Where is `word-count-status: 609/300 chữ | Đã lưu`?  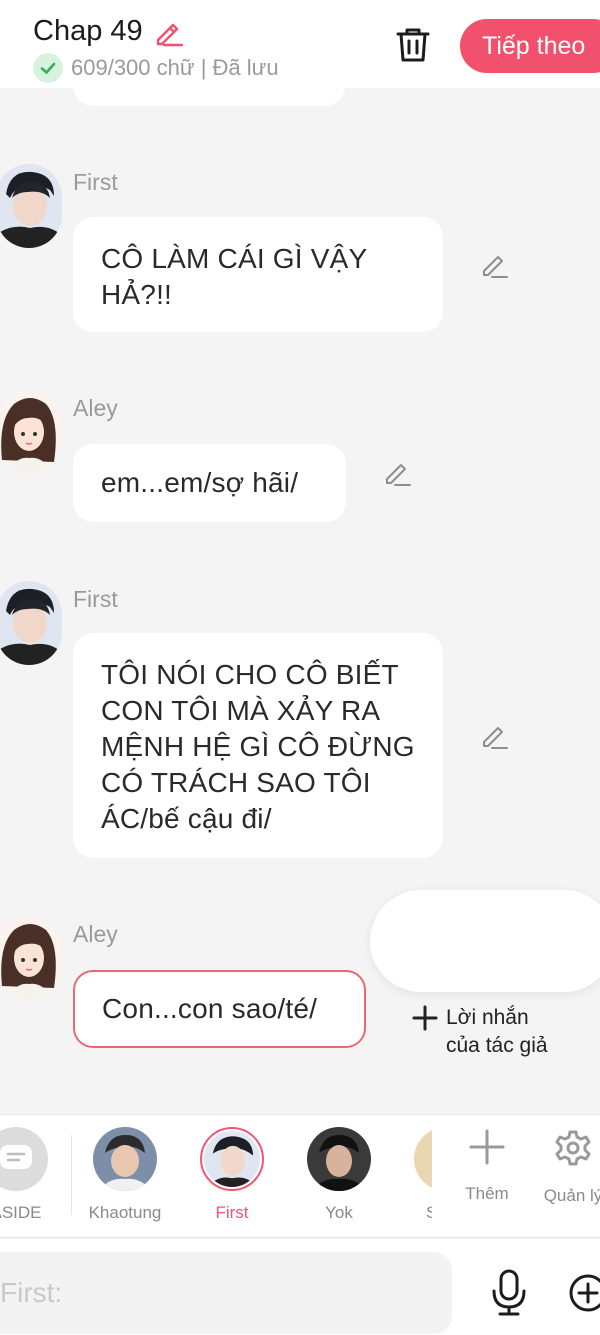
word-count-status: 609/300 chữ | Đã lưu is located at coordinates (175, 67).